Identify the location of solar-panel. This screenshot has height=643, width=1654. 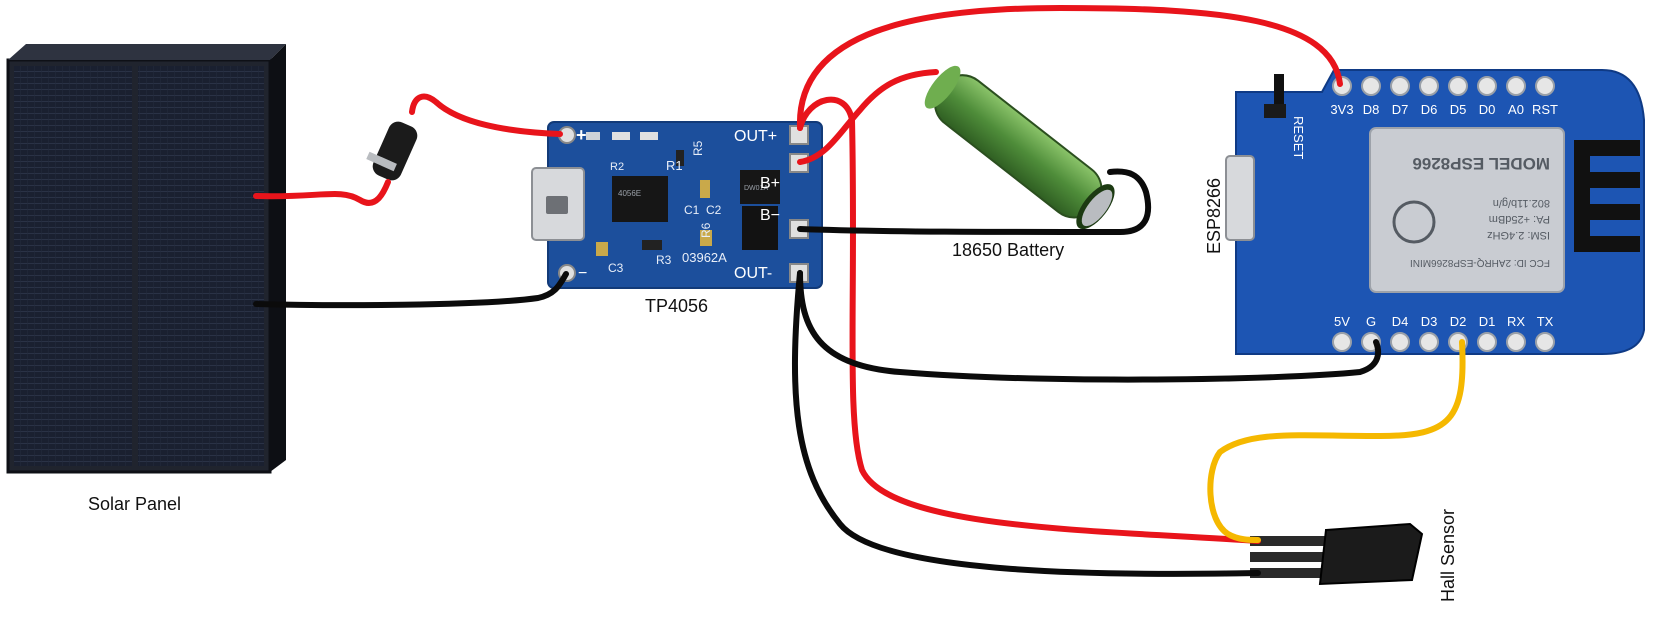
(146, 259).